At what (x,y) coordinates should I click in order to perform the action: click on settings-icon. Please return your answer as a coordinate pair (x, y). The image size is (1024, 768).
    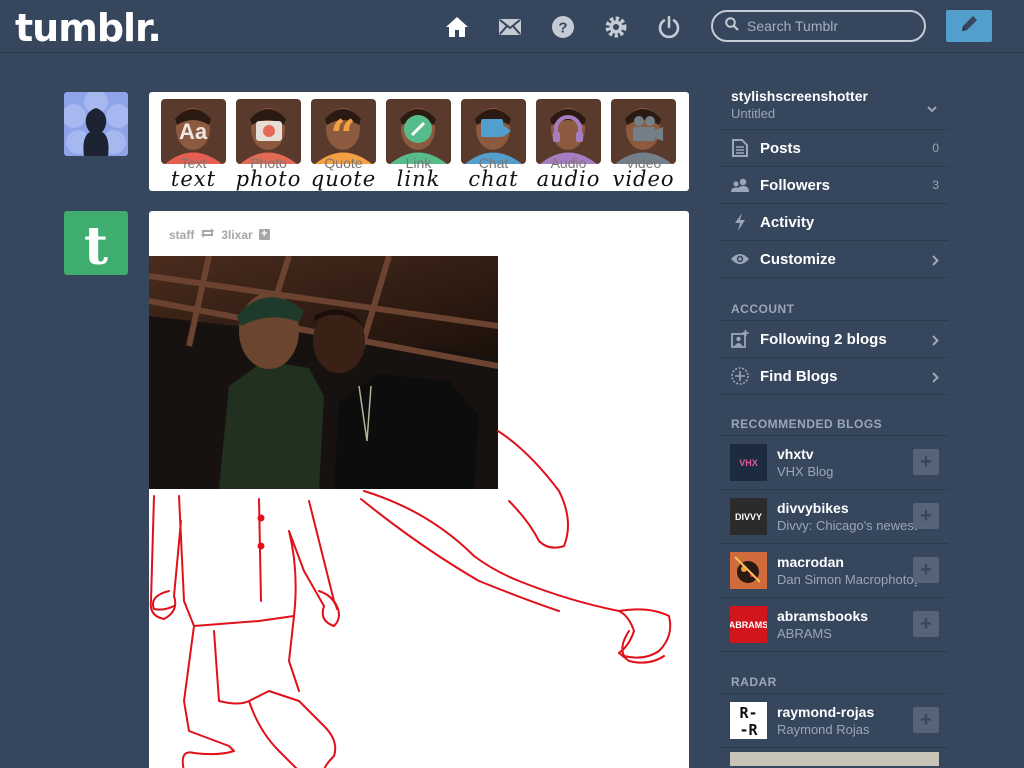
    Looking at the image, I should click on (616, 27).